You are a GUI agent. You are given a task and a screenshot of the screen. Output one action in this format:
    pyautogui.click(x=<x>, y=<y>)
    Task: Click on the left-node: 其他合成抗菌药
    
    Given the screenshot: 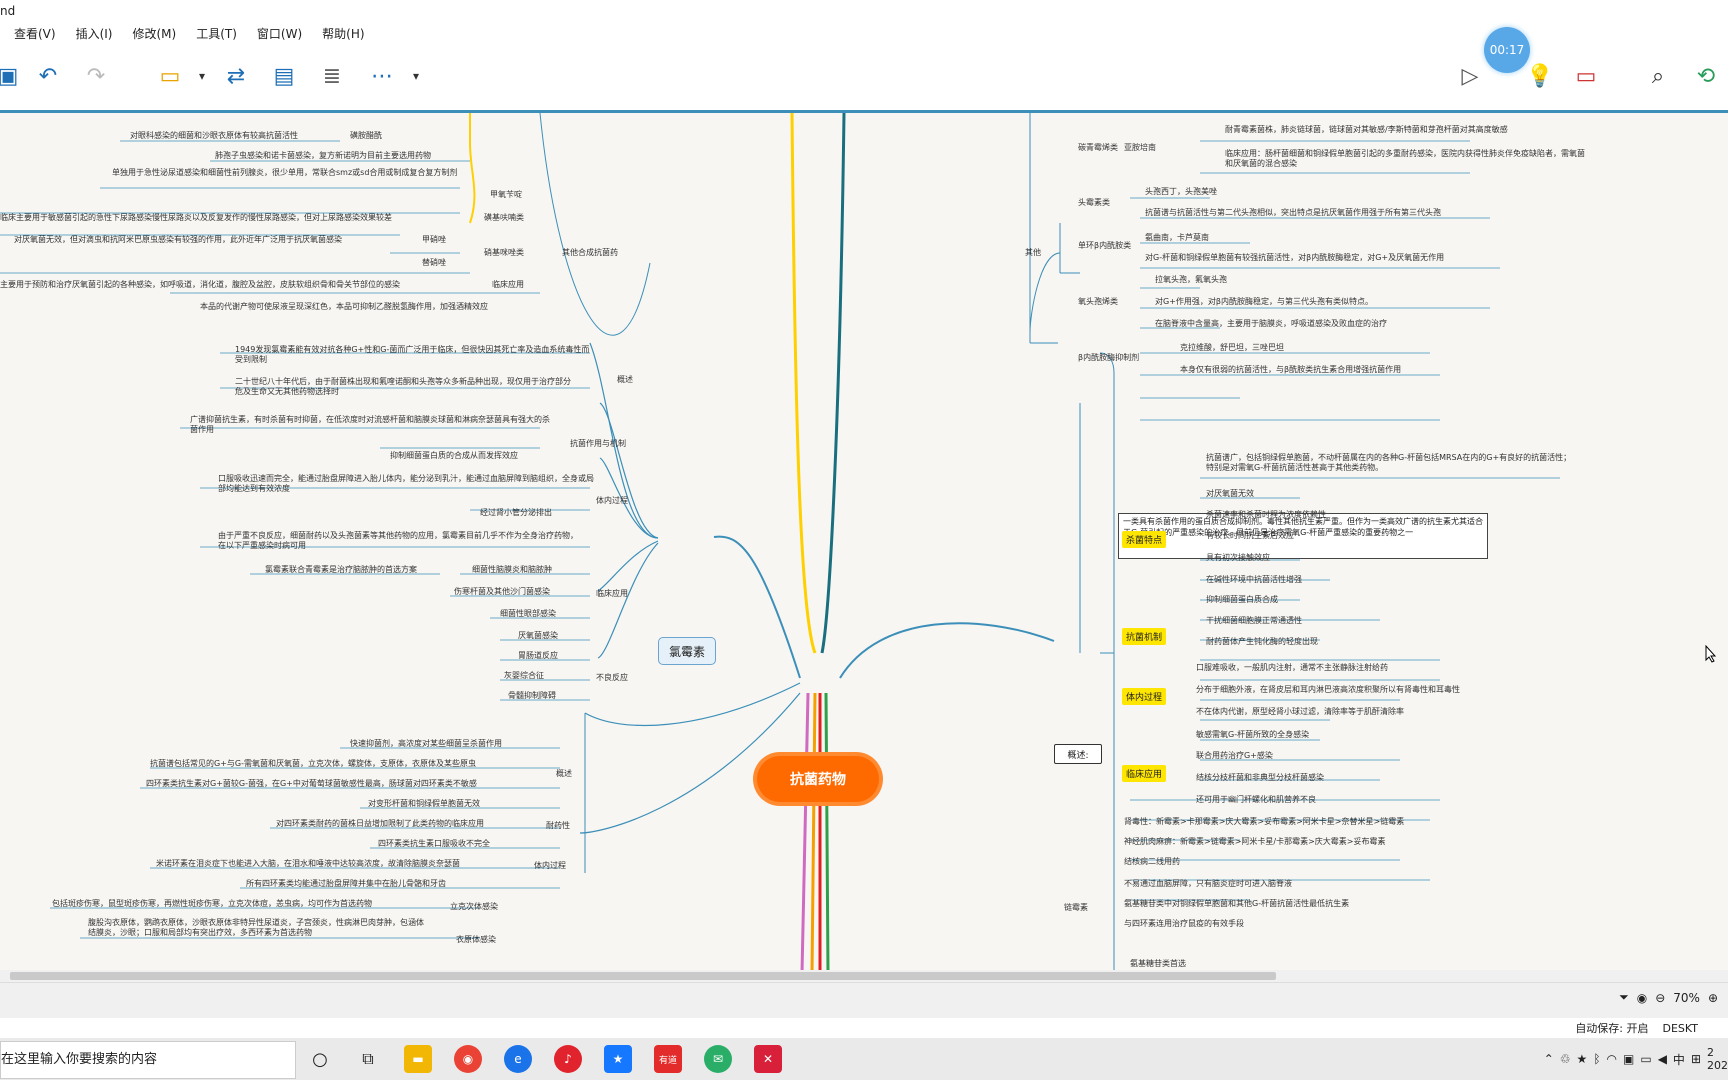 What is the action you would take?
    pyautogui.click(x=590, y=253)
    